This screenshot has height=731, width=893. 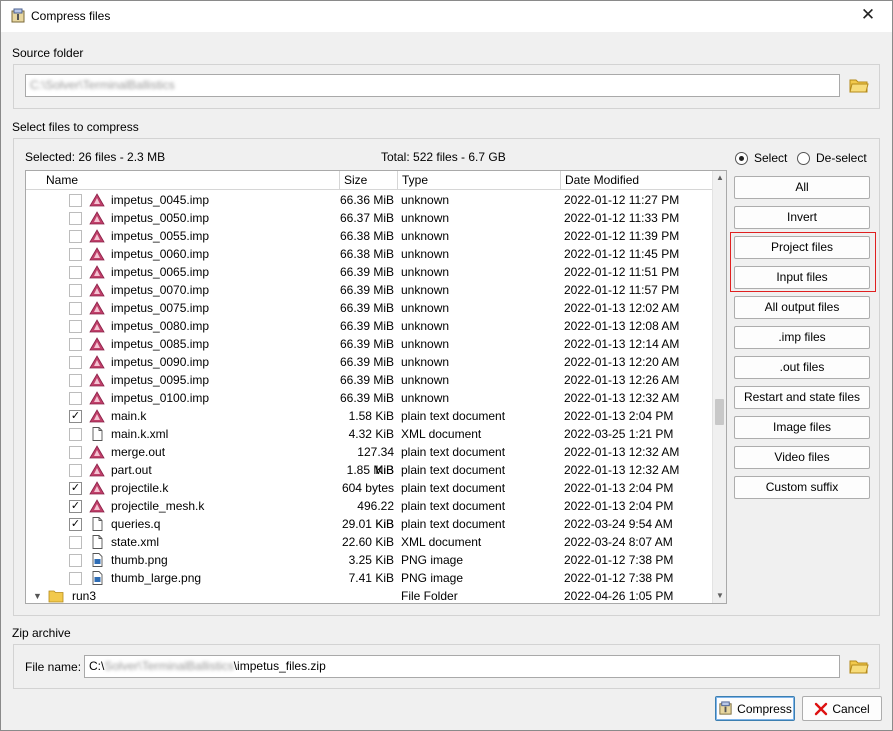 What do you see at coordinates (719, 412) in the screenshot?
I see `scrollbar-thumb` at bounding box center [719, 412].